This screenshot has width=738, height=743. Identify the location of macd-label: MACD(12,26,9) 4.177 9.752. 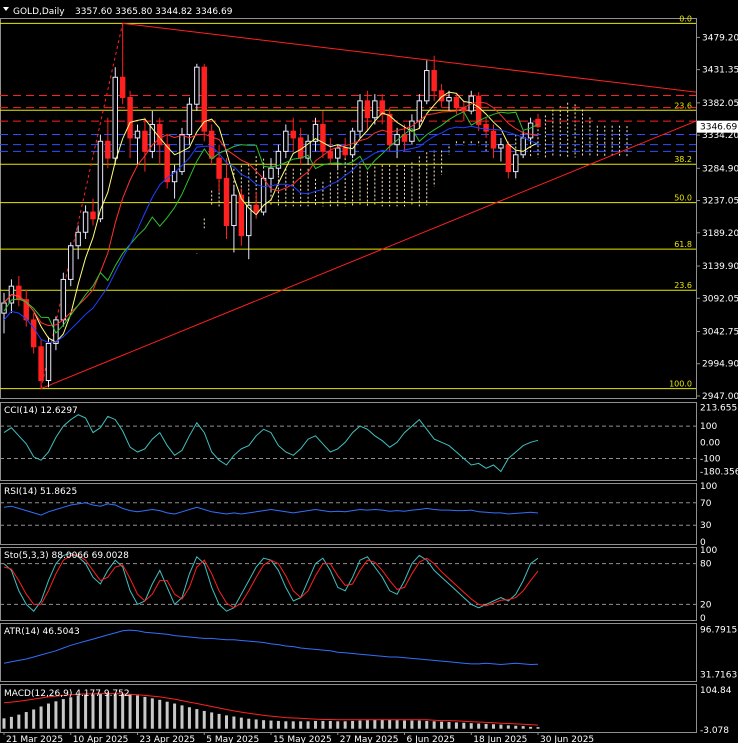
(67, 694).